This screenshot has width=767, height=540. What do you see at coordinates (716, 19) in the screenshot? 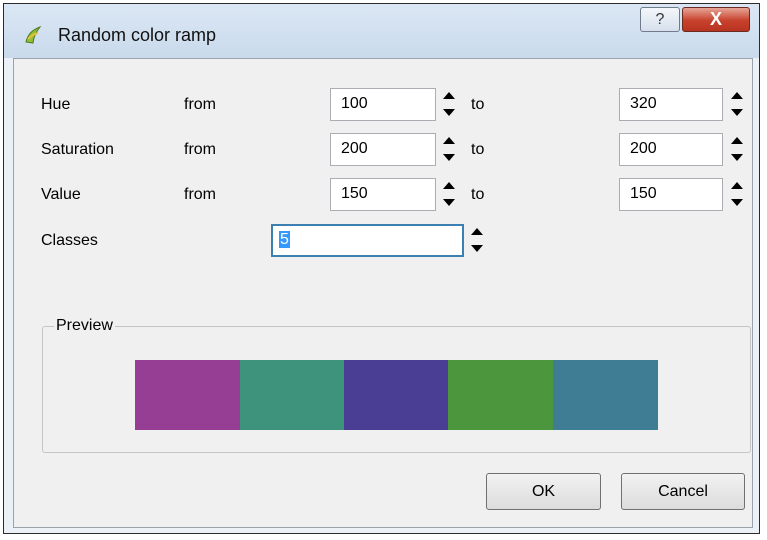
I see `close-button: X` at bounding box center [716, 19].